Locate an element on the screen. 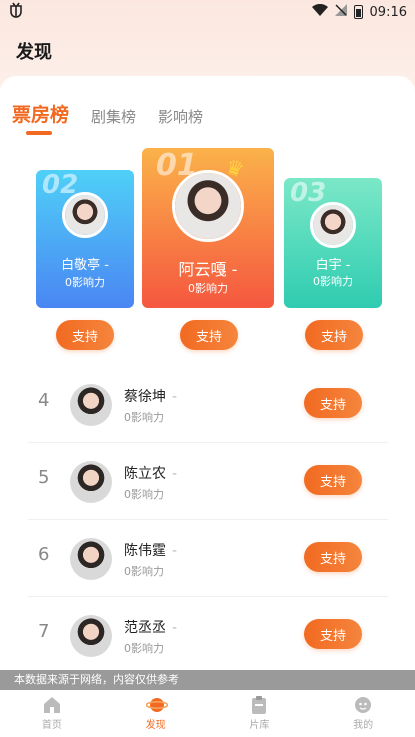  row-rank: 6 is located at coordinates (44, 554).